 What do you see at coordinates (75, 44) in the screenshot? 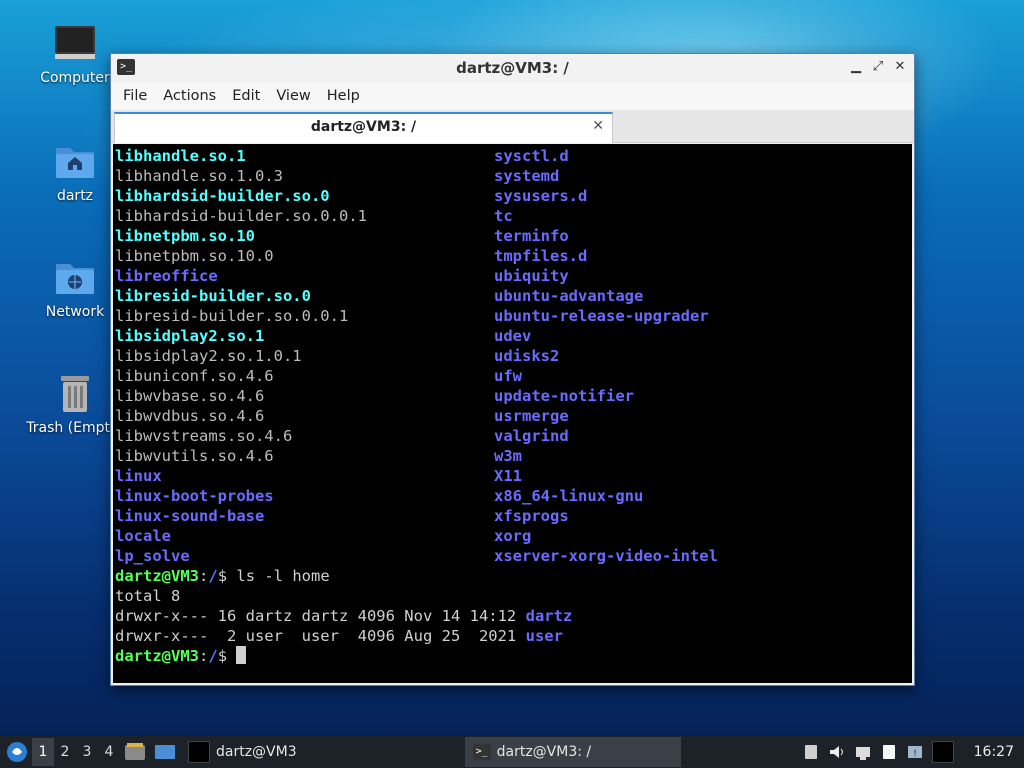
I see `computer-icon` at bounding box center [75, 44].